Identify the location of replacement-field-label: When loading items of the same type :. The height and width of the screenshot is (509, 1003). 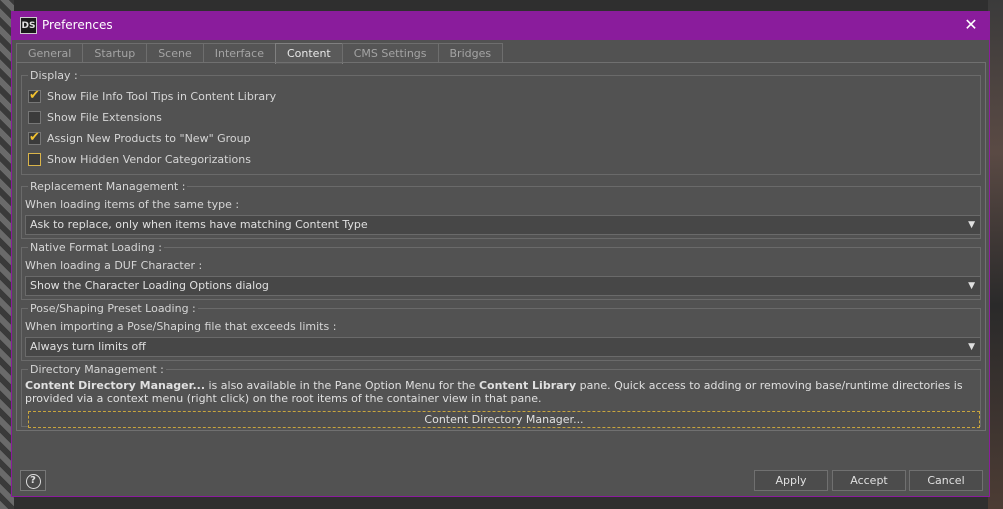
(132, 204).